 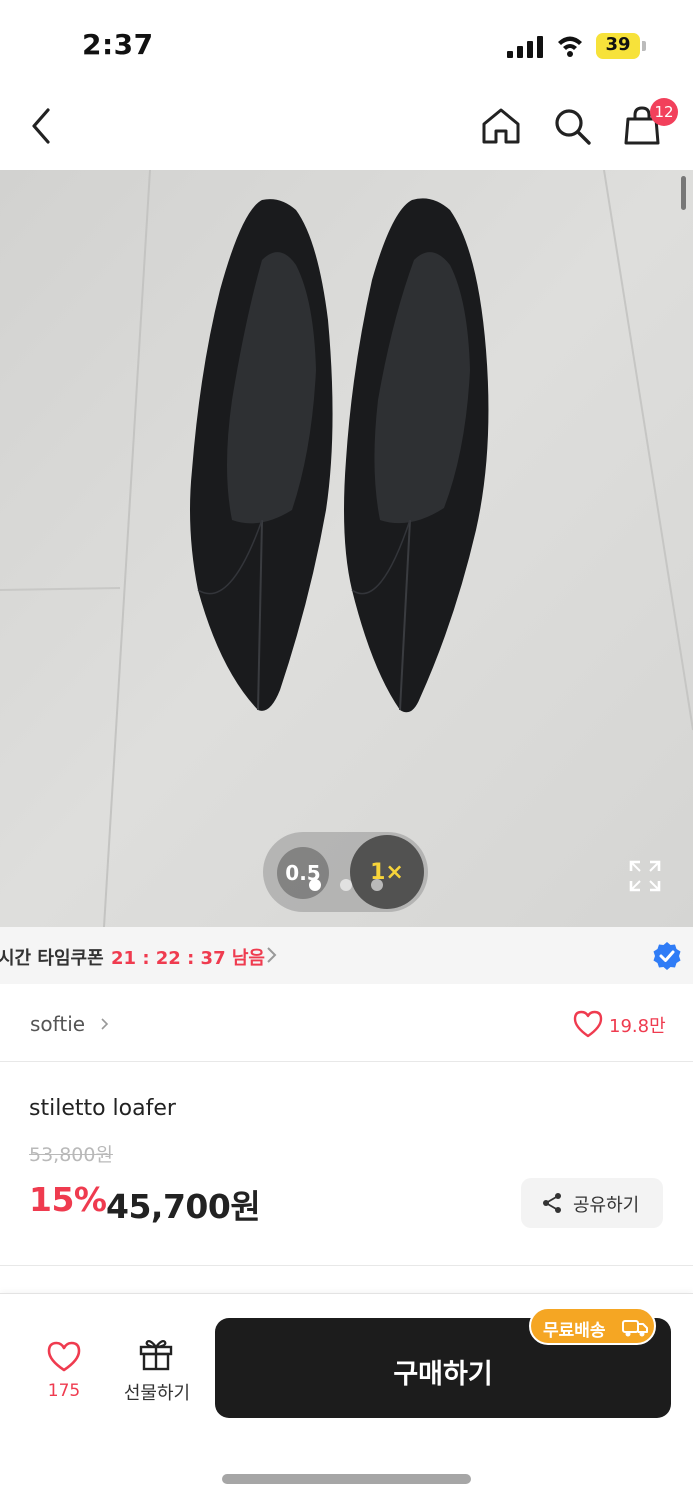 I want to click on pagination-dot-active, so click(x=315, y=885).